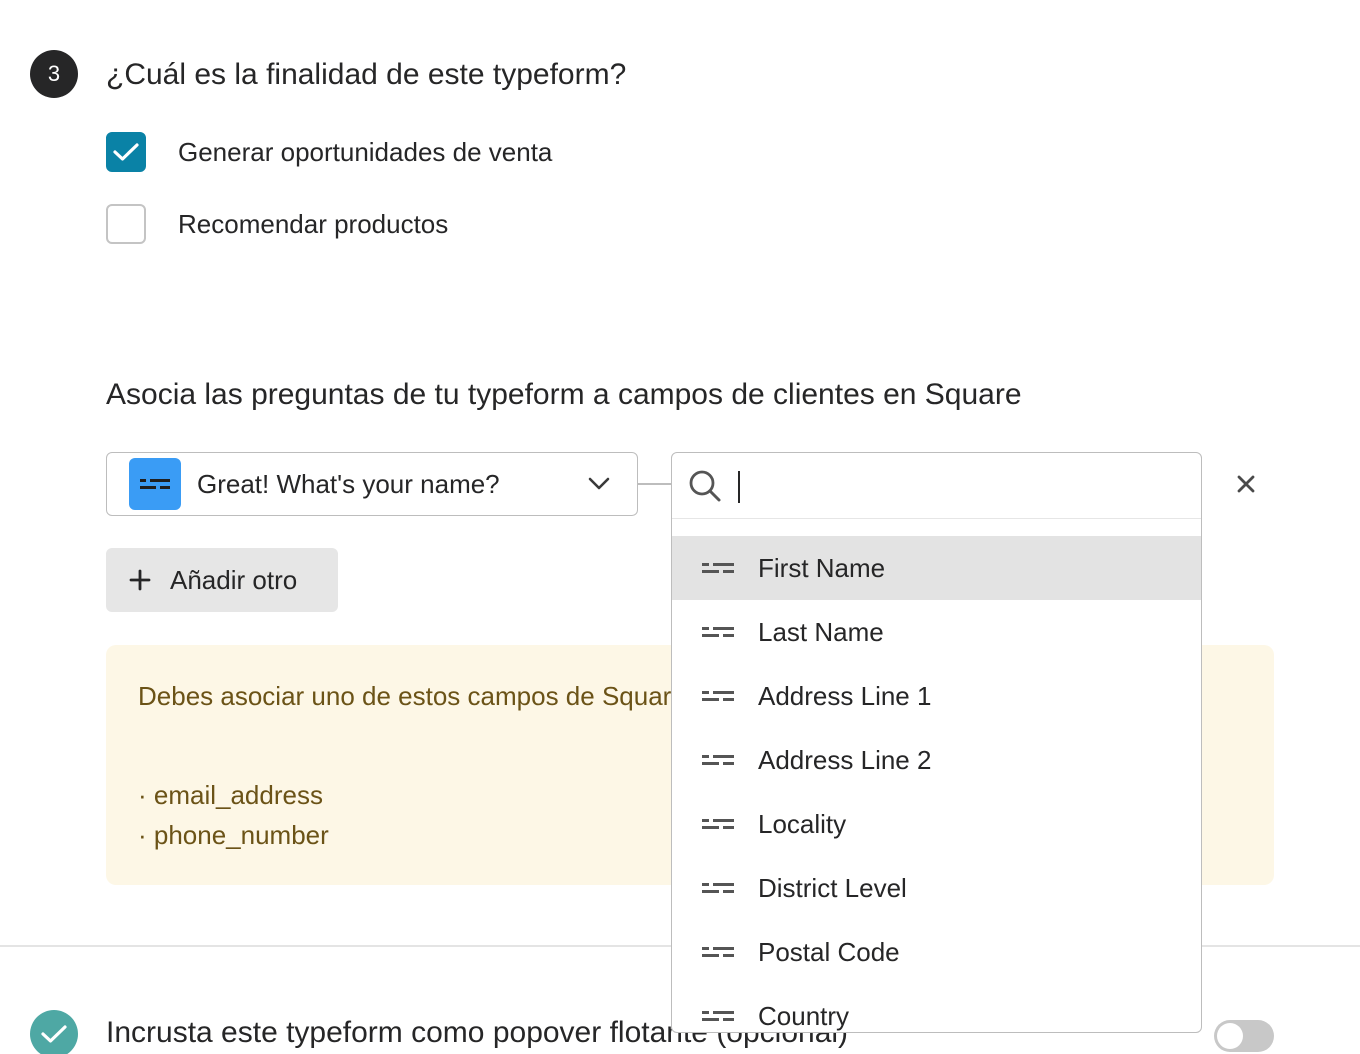 The width and height of the screenshot is (1360, 1054). What do you see at coordinates (705, 485) in the screenshot?
I see `search-icon` at bounding box center [705, 485].